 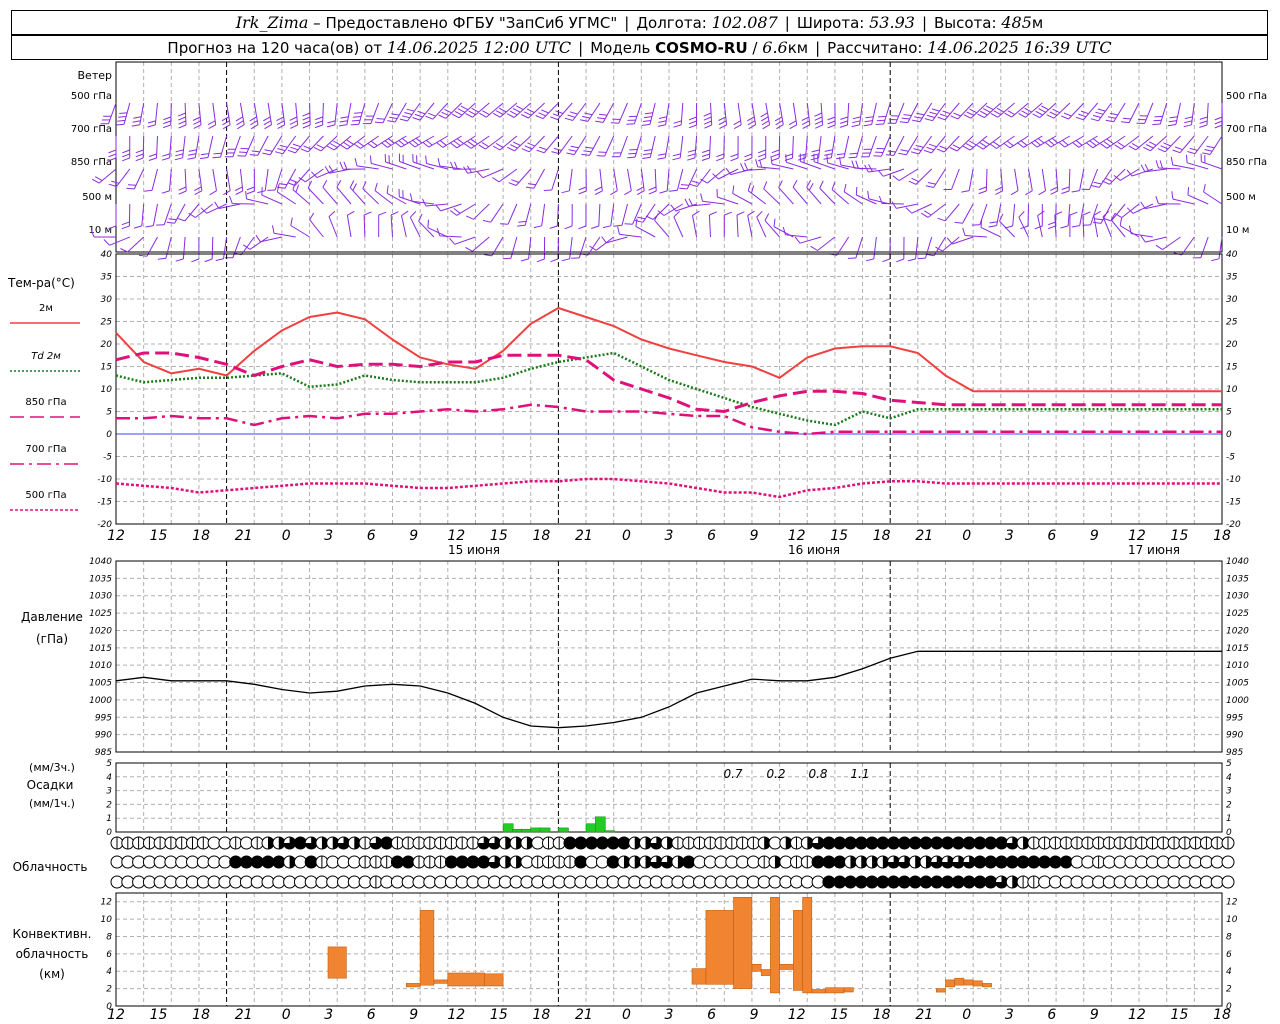 What do you see at coordinates (371, 1015) in the screenshot?
I see `hour-tick-label-bottom: 6` at bounding box center [371, 1015].